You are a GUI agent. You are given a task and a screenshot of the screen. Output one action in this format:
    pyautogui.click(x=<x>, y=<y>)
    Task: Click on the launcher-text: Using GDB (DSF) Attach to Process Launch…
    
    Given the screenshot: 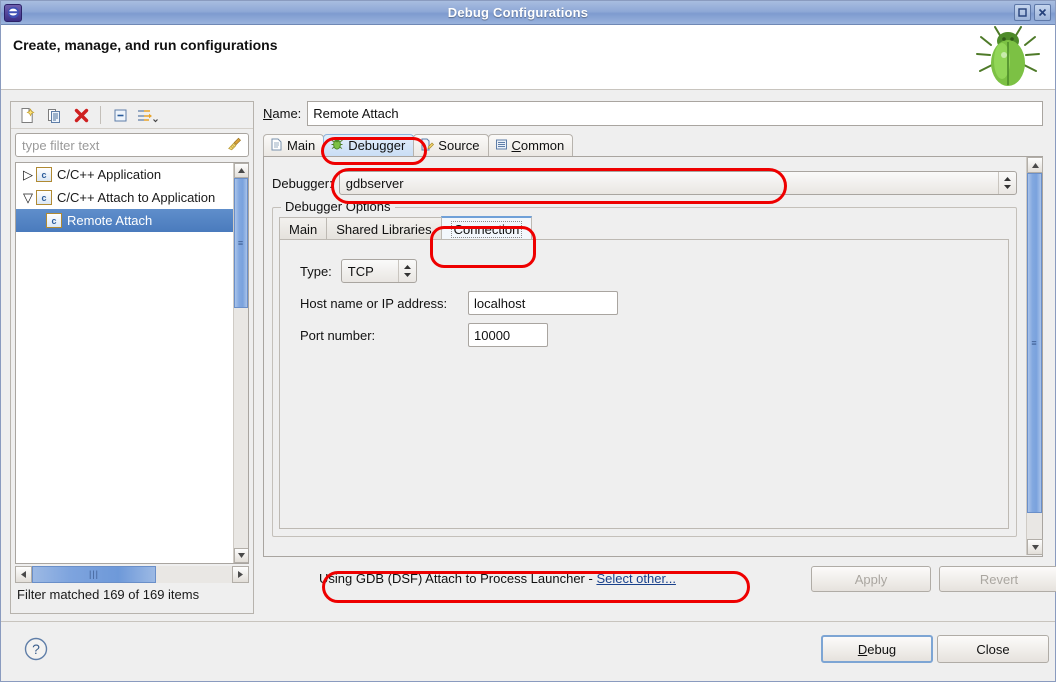 What is the action you would take?
    pyautogui.click(x=458, y=578)
    